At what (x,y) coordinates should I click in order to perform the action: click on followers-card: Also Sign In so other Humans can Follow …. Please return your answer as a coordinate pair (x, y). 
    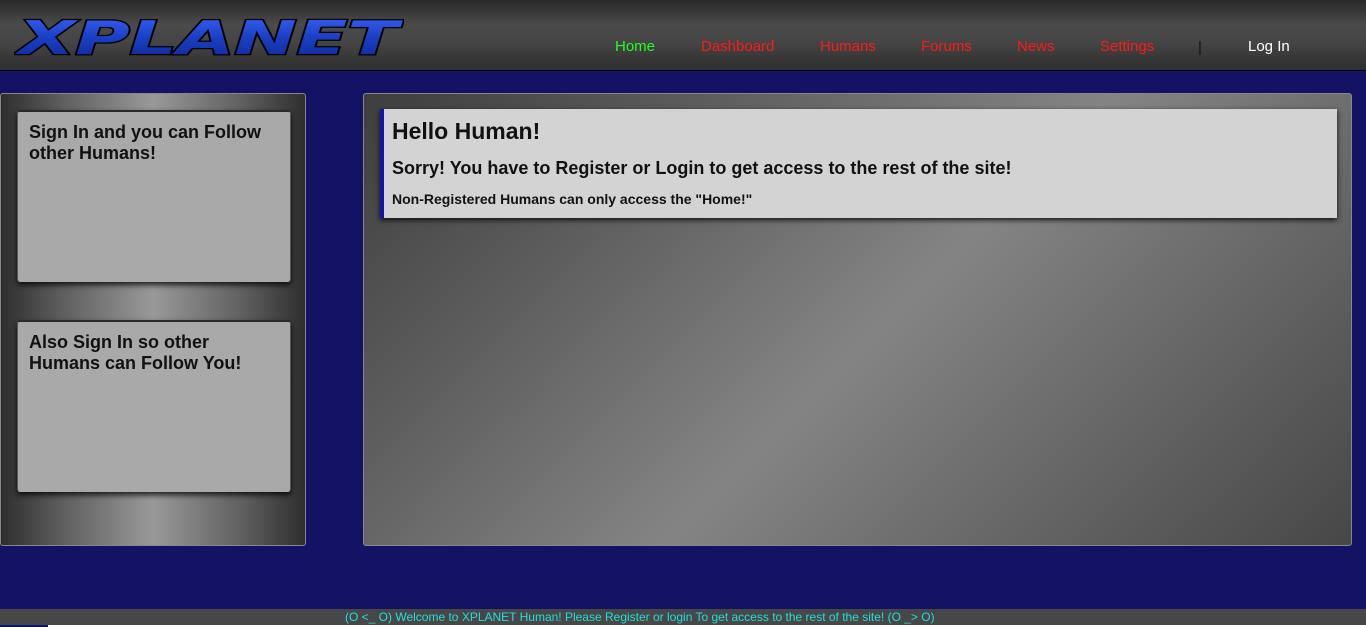
    Looking at the image, I should click on (154, 406).